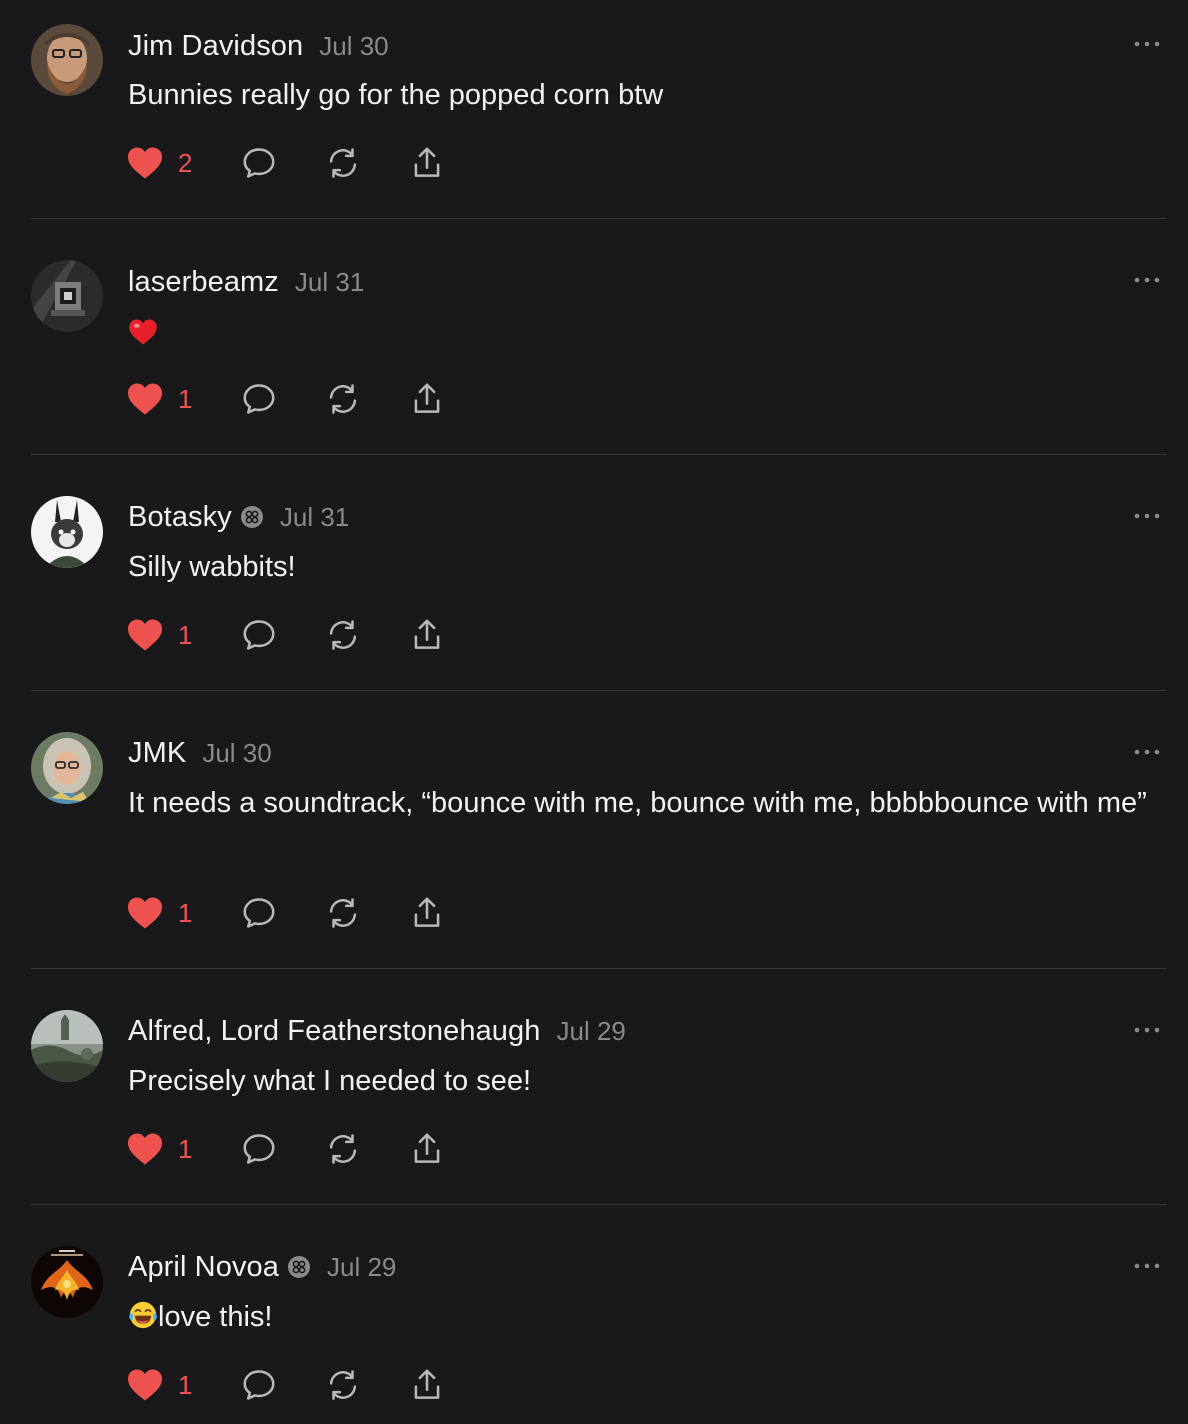  I want to click on author-name: Jim Davidson, so click(215, 46).